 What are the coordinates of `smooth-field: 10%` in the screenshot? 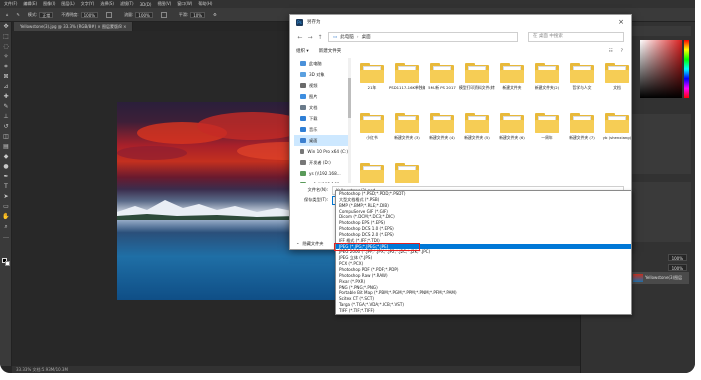 It's located at (198, 14).